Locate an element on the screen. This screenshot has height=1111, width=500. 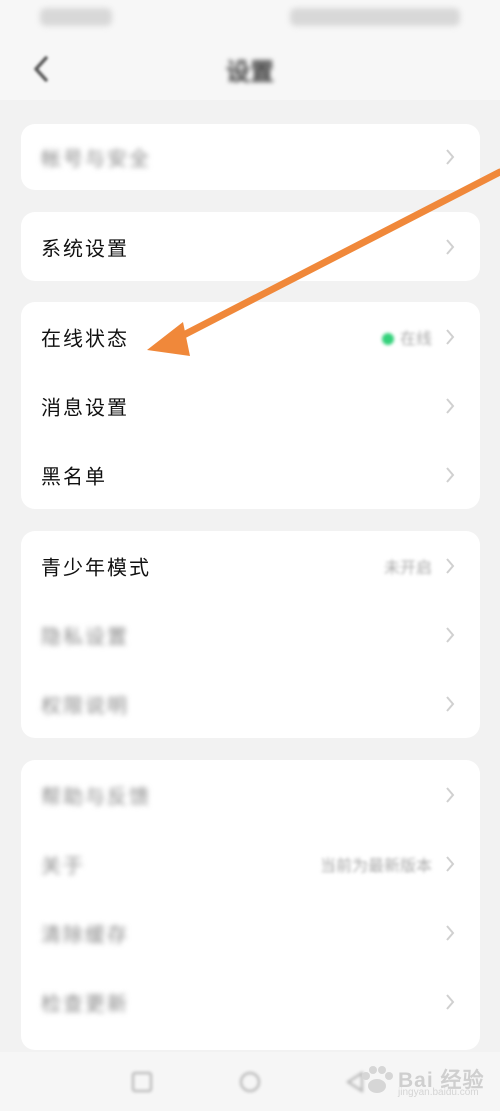
watermark-url: jingyan.baidu.com is located at coordinates (438, 1092).